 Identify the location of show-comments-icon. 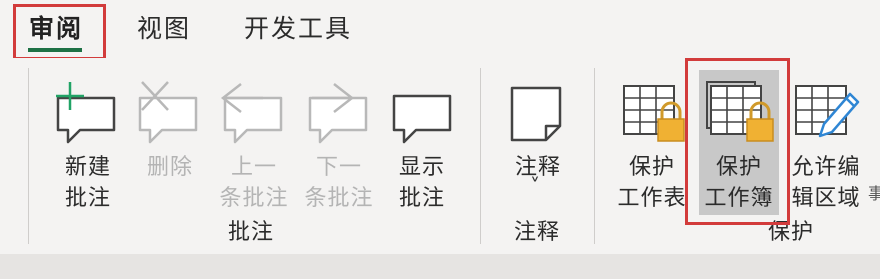
(422, 119).